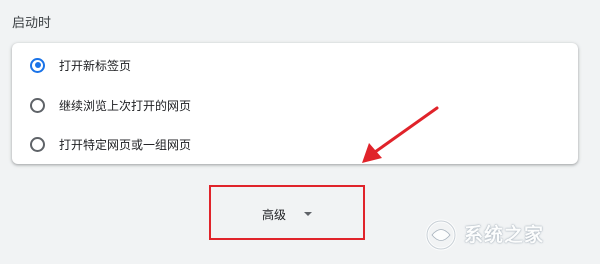 Image resolution: width=600 pixels, height=264 pixels. What do you see at coordinates (295, 144) in the screenshot?
I see `startup-option-specific-pages: 打开特定网页或一组网页` at bounding box center [295, 144].